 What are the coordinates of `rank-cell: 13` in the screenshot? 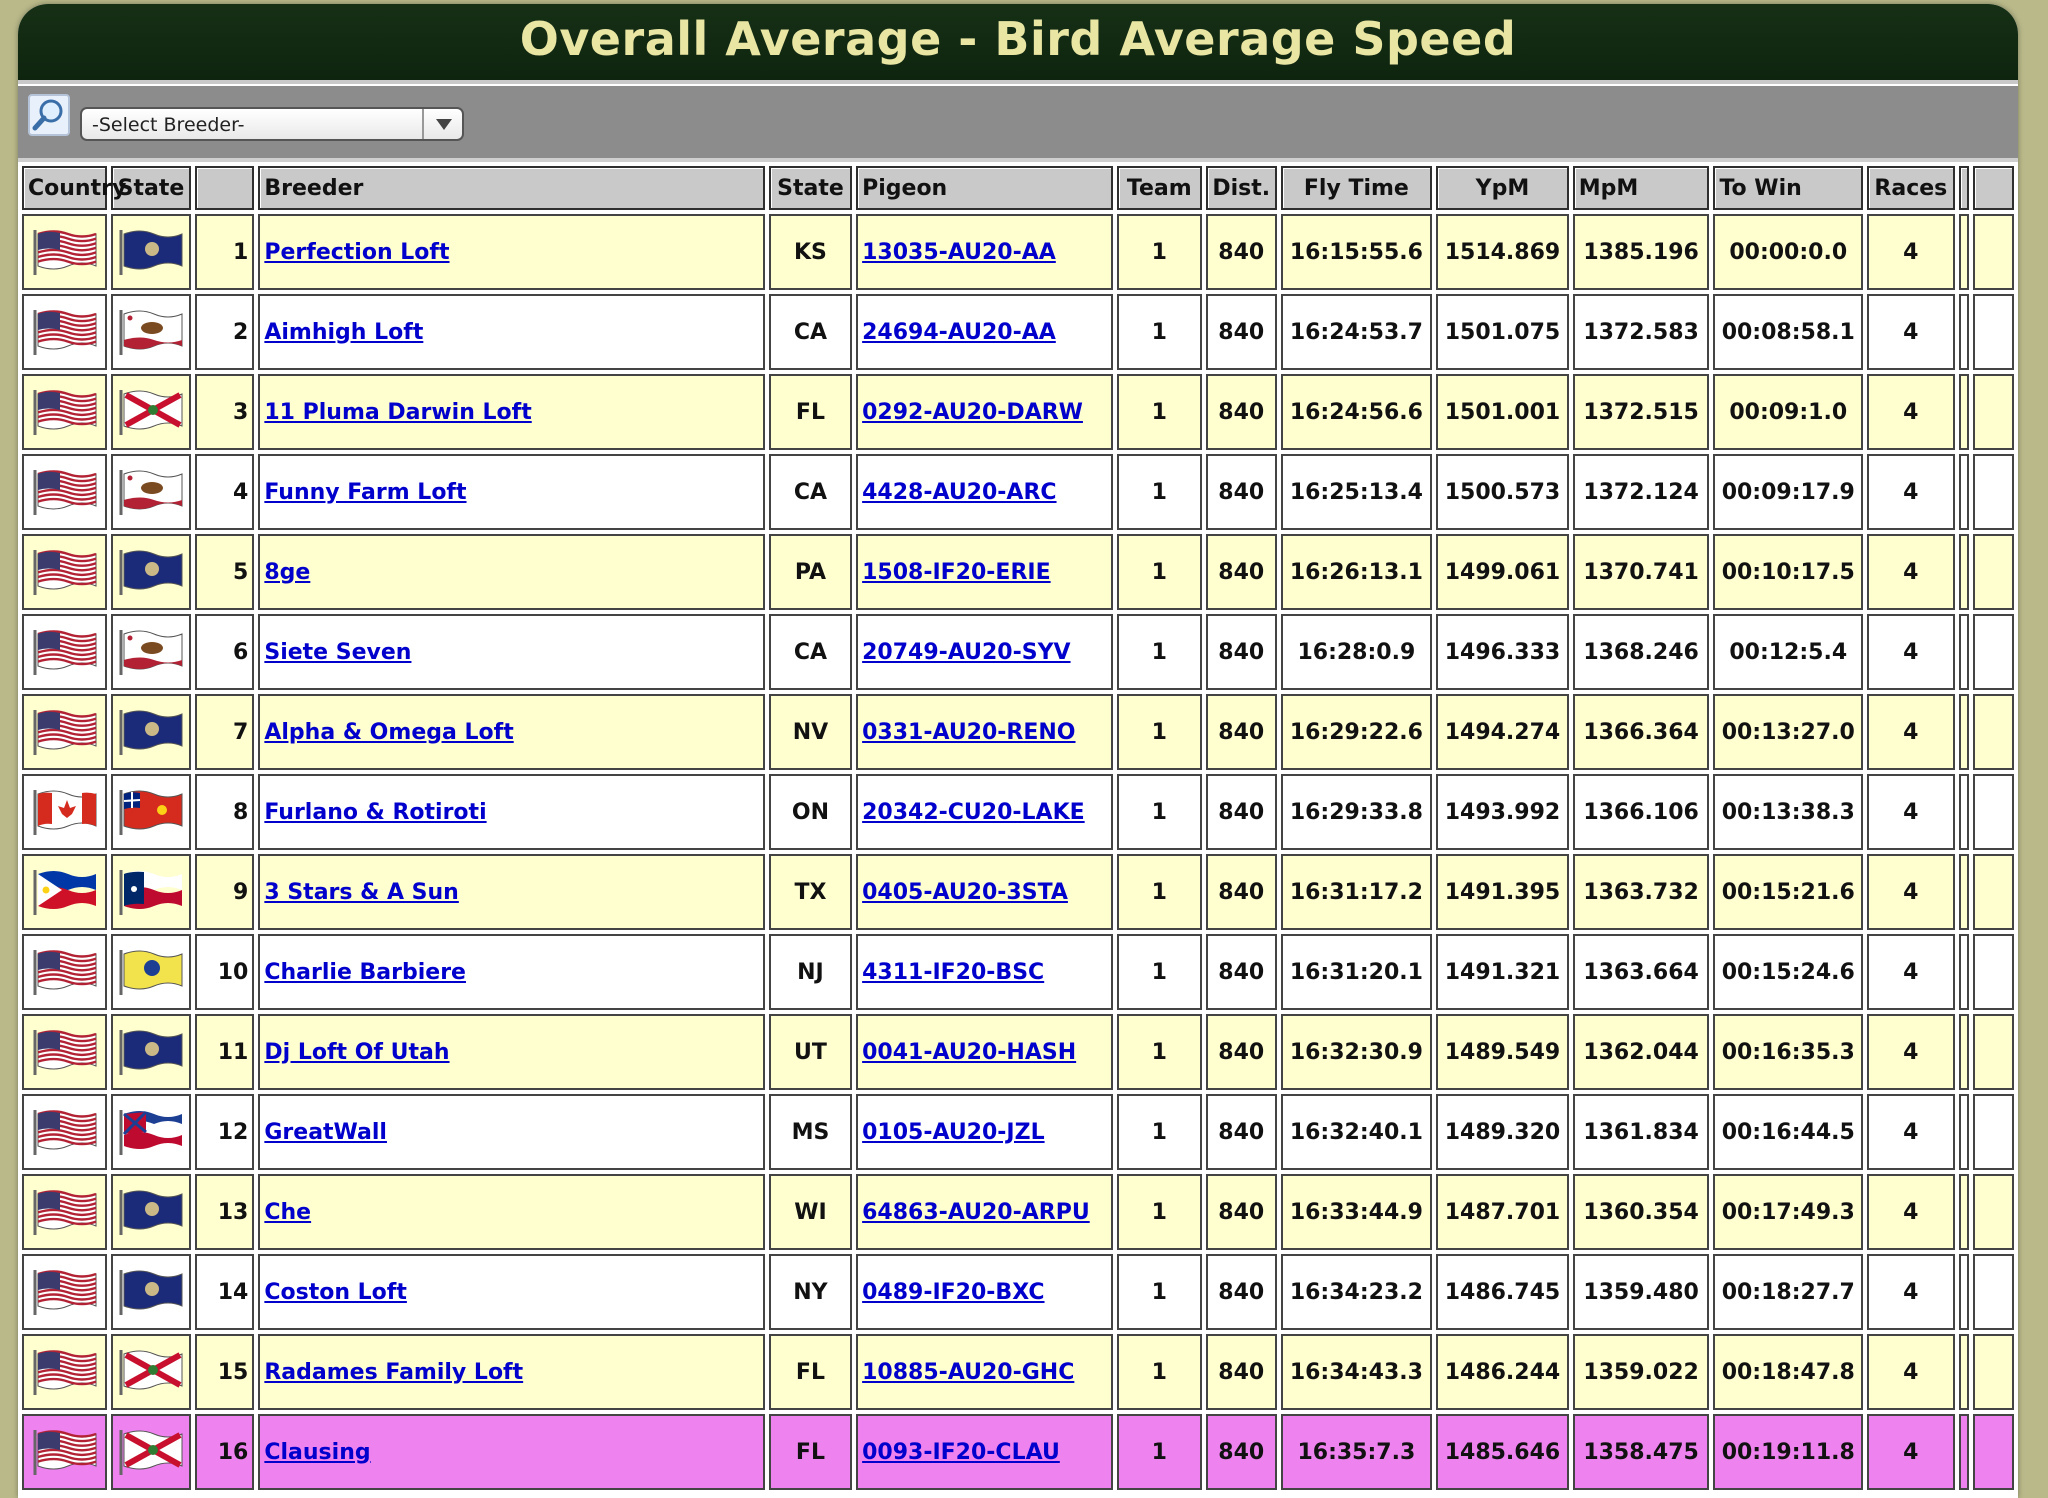 It's located at (224, 1212).